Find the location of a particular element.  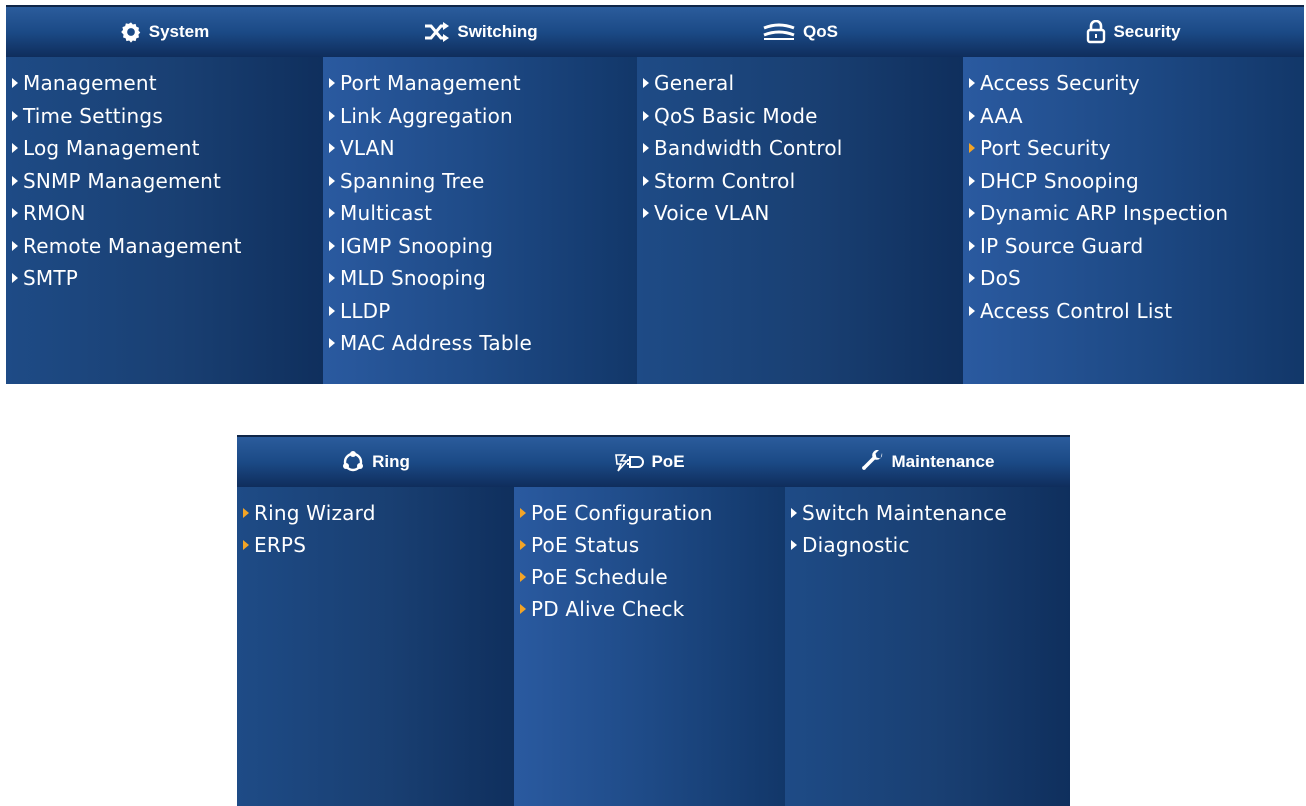

menu-item-mld-snooping: MLD Snooping is located at coordinates (480, 278).